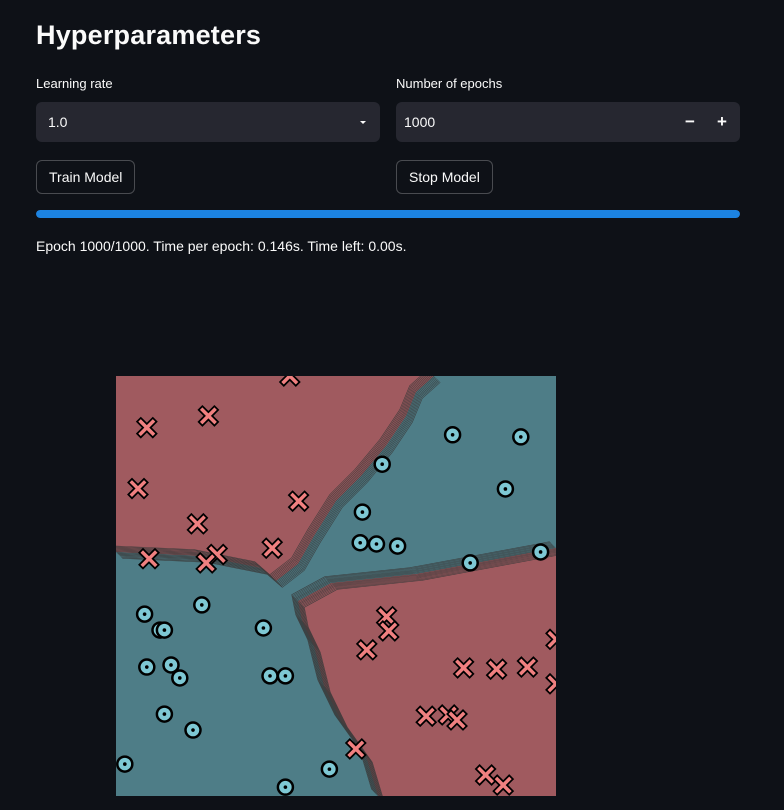 The image size is (784, 810). I want to click on chevron-down-icon, so click(363, 122).